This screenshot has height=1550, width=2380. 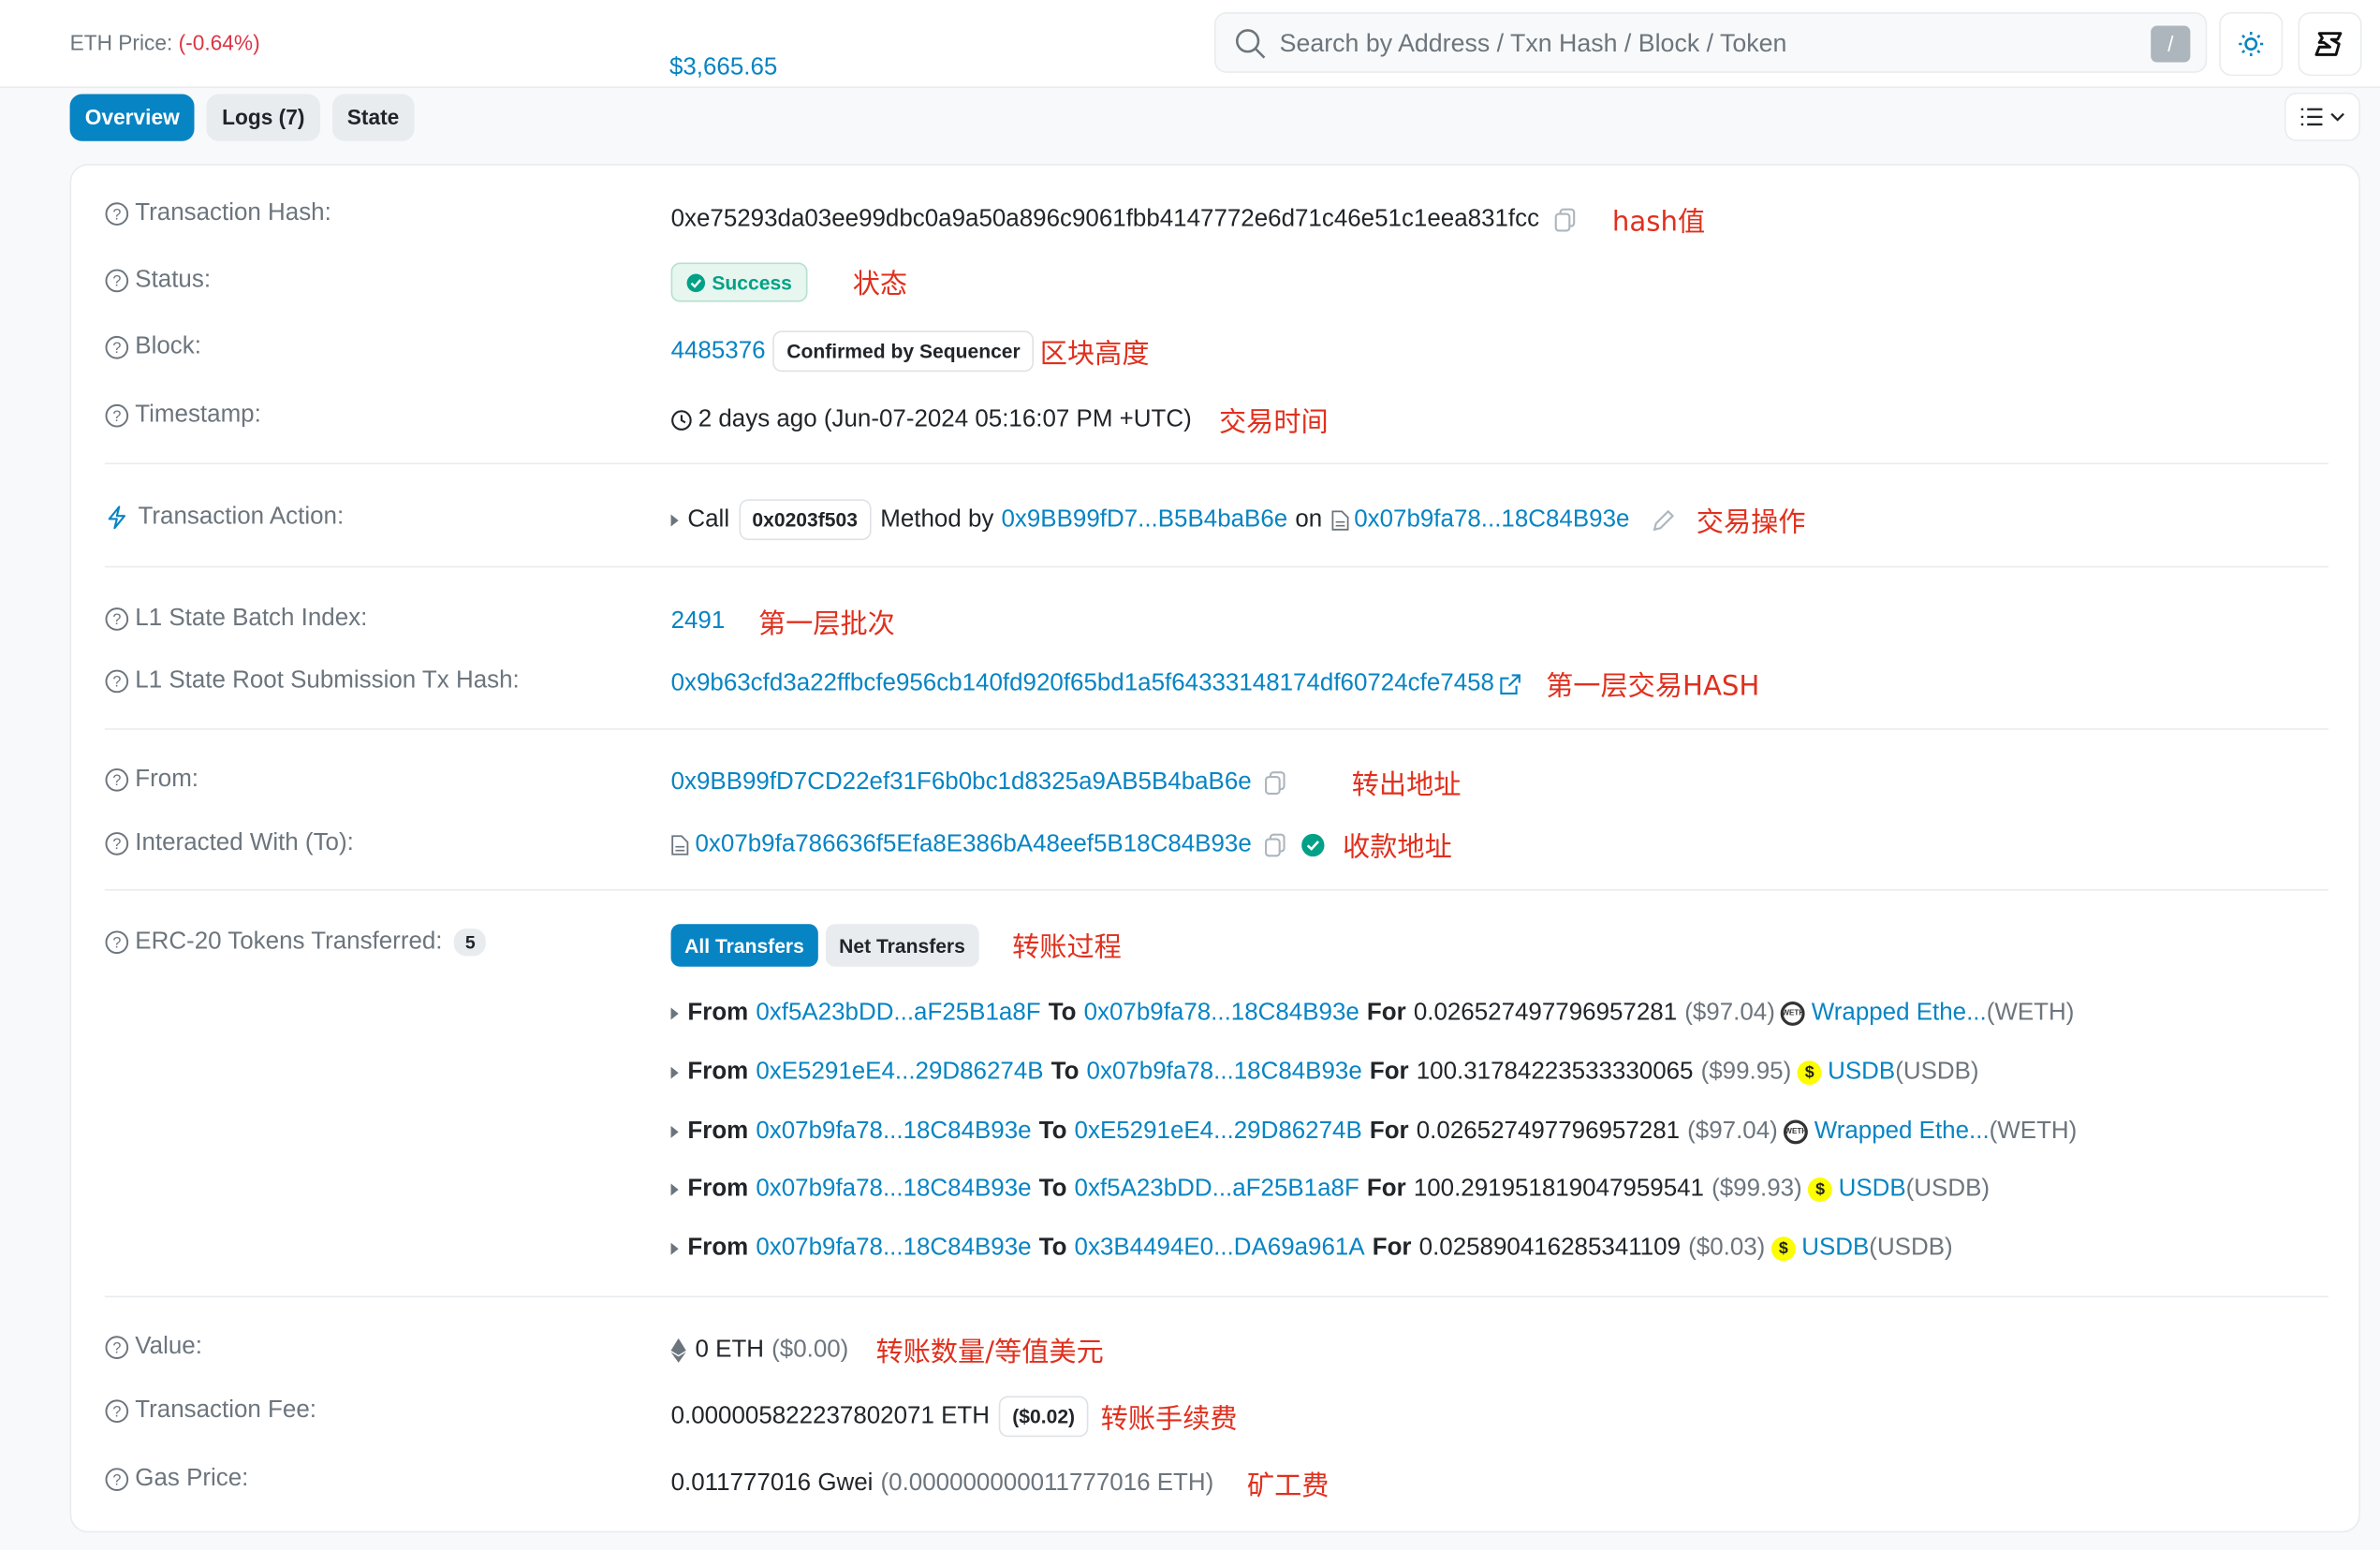 I want to click on l1-batch-link: 2491, so click(x=698, y=622).